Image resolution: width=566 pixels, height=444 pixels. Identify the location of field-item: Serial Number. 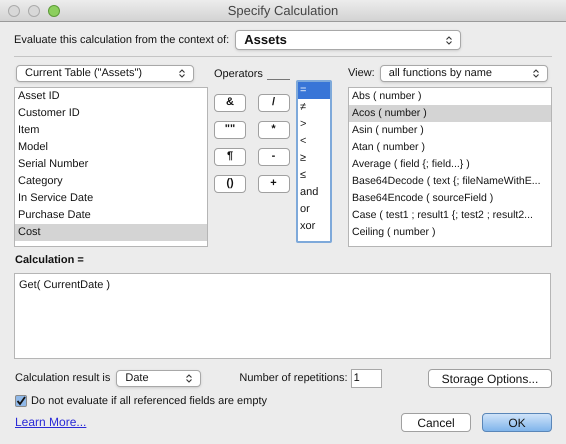
(111, 164).